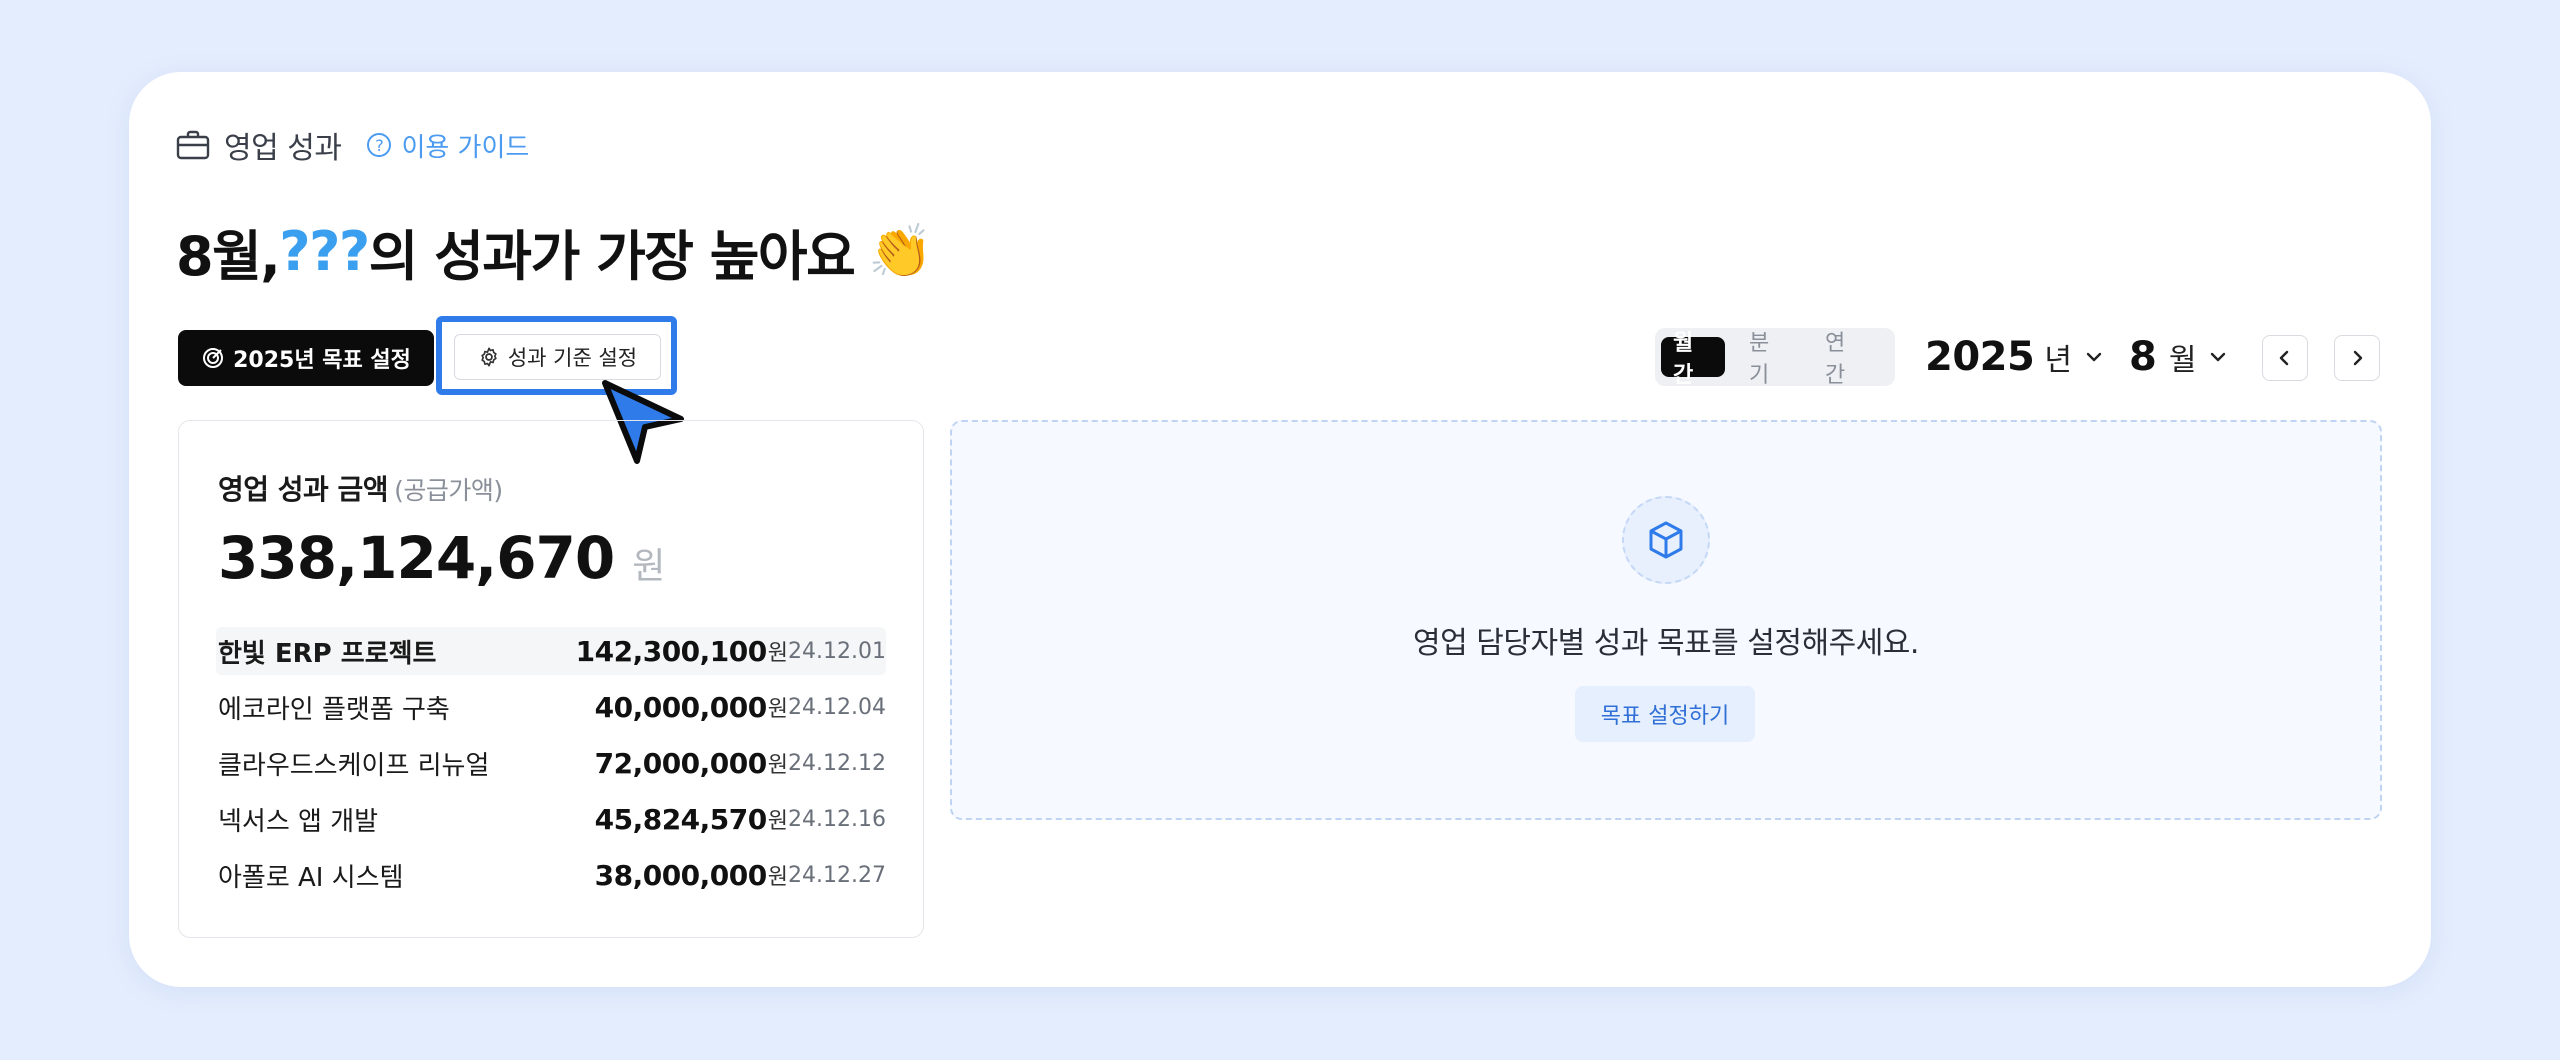 The height and width of the screenshot is (1060, 2560). I want to click on page-title: 8월, ??? 의 성과가 가장 높아요 👏, so click(554, 251).